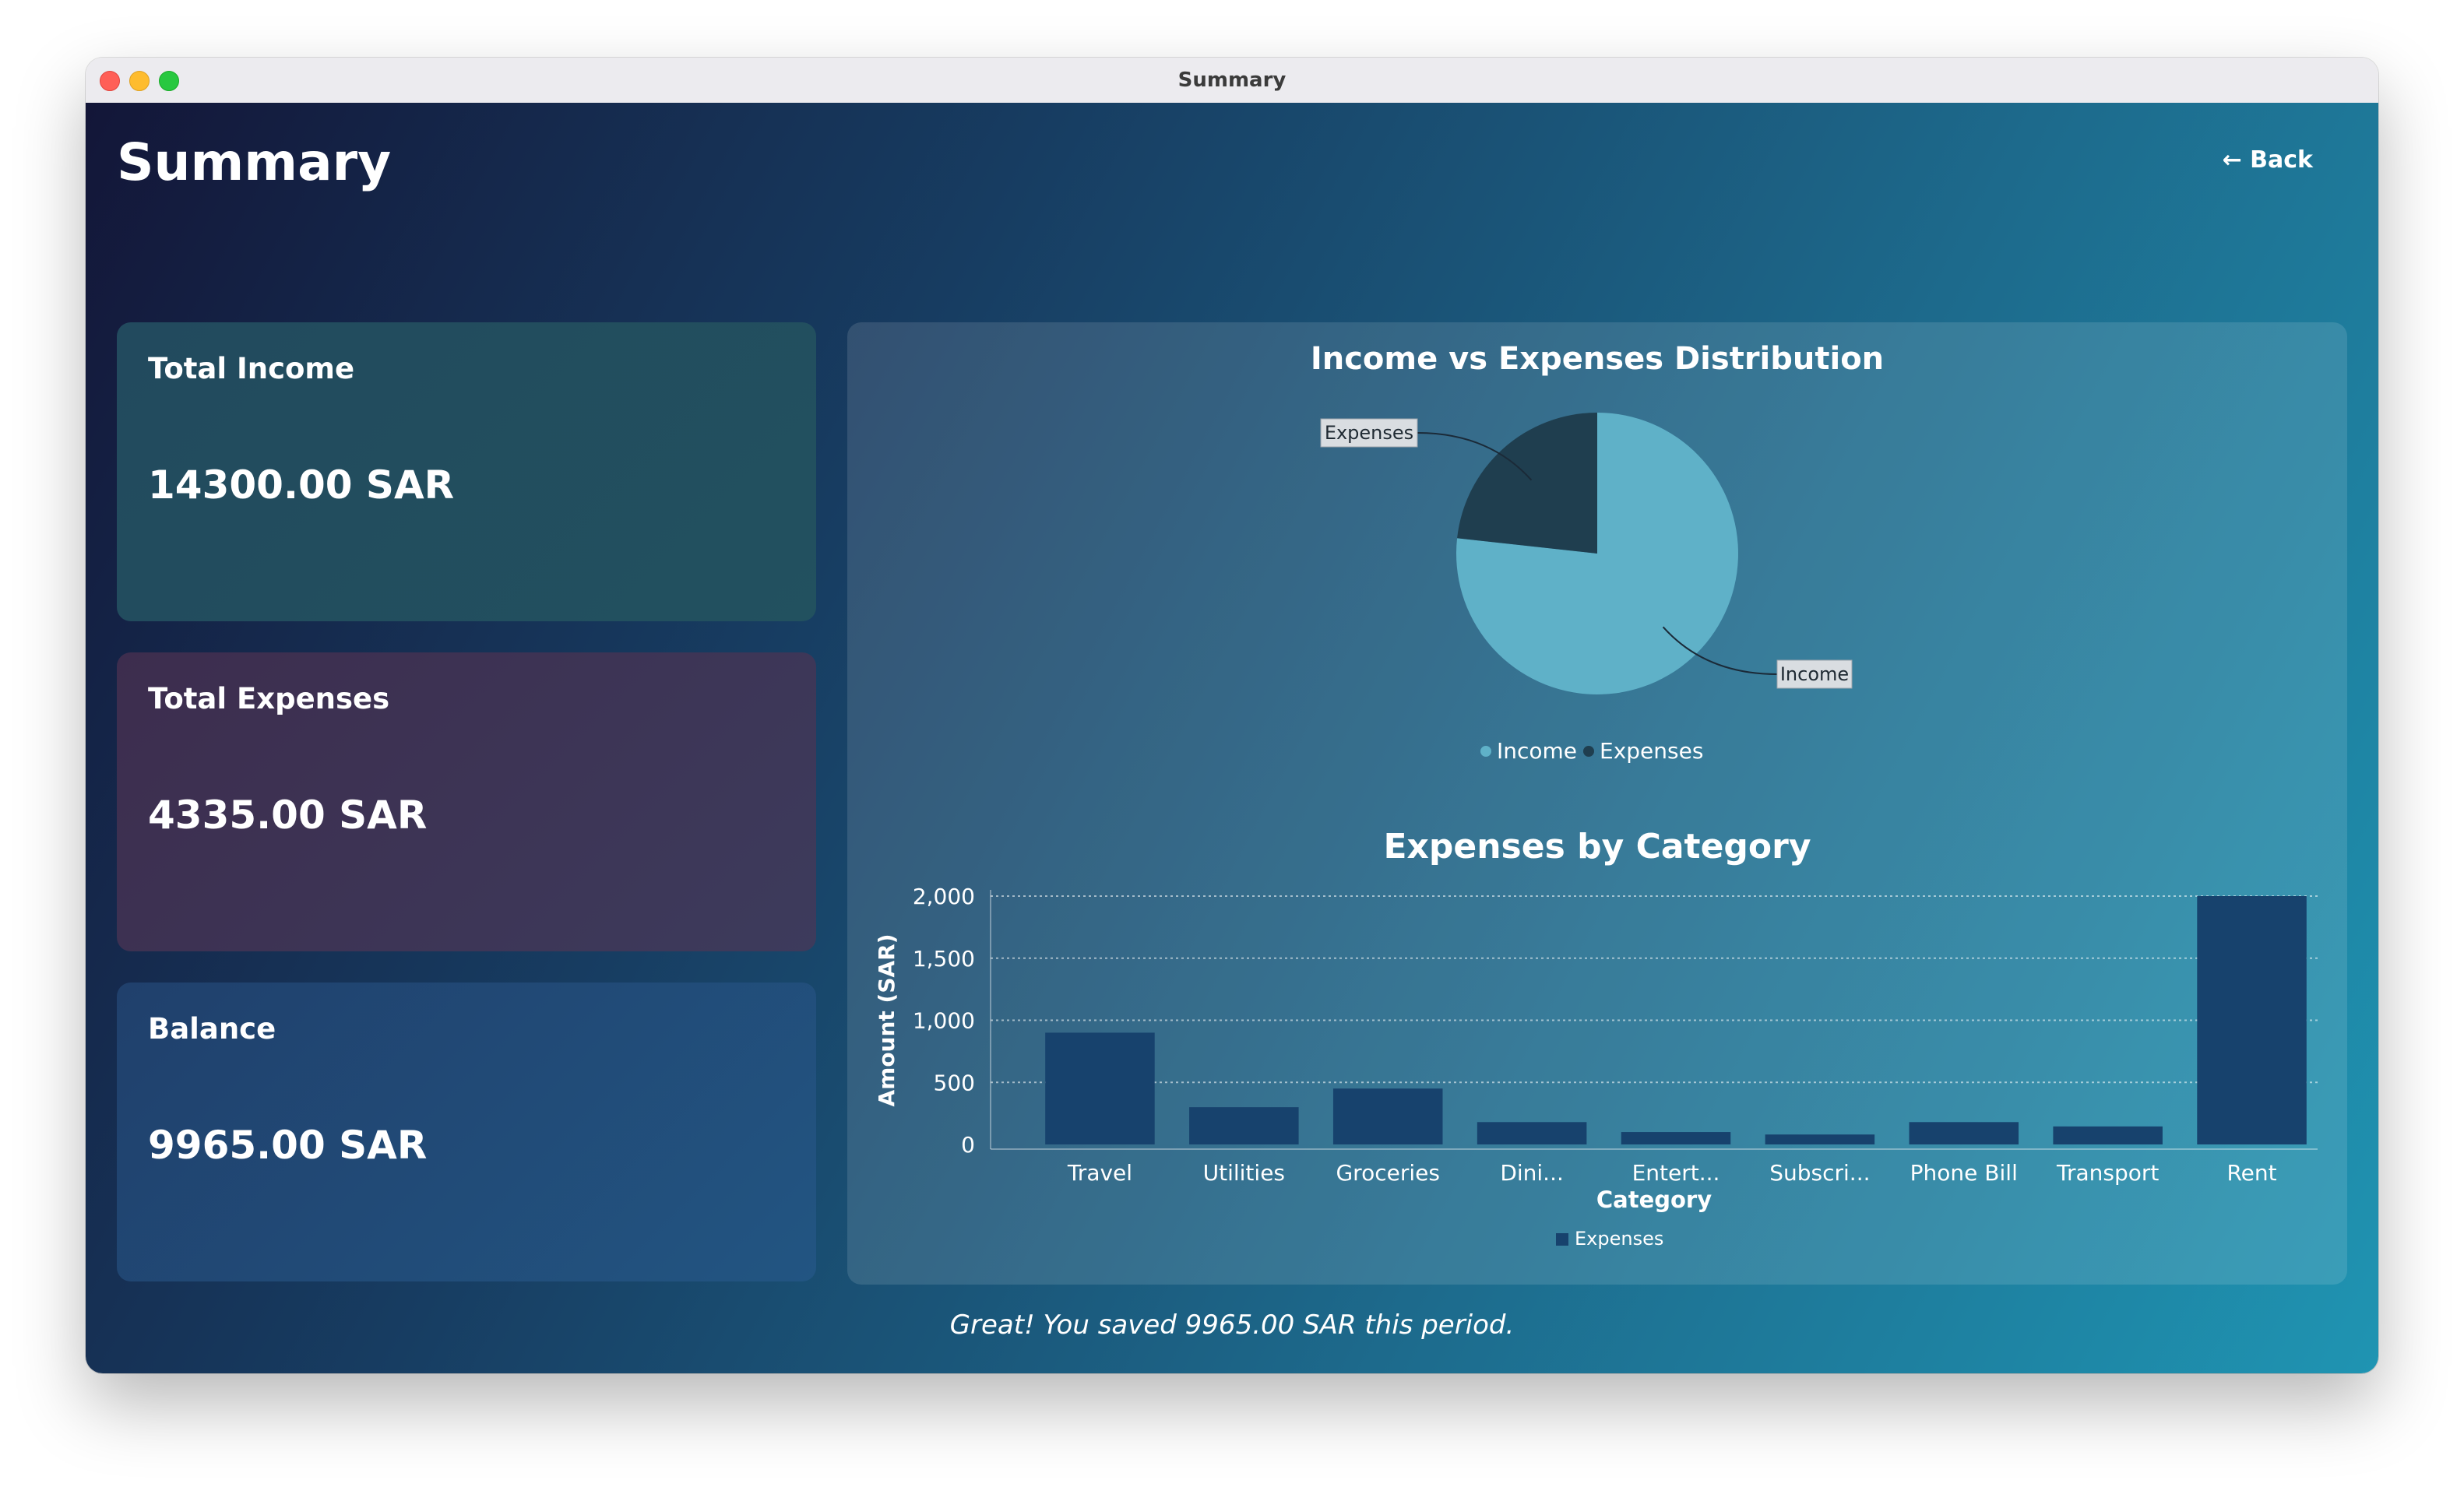 This screenshot has height=1487, width=2464. Describe the element at coordinates (1619, 1239) in the screenshot. I see `bar-legend-label: Expenses` at that location.